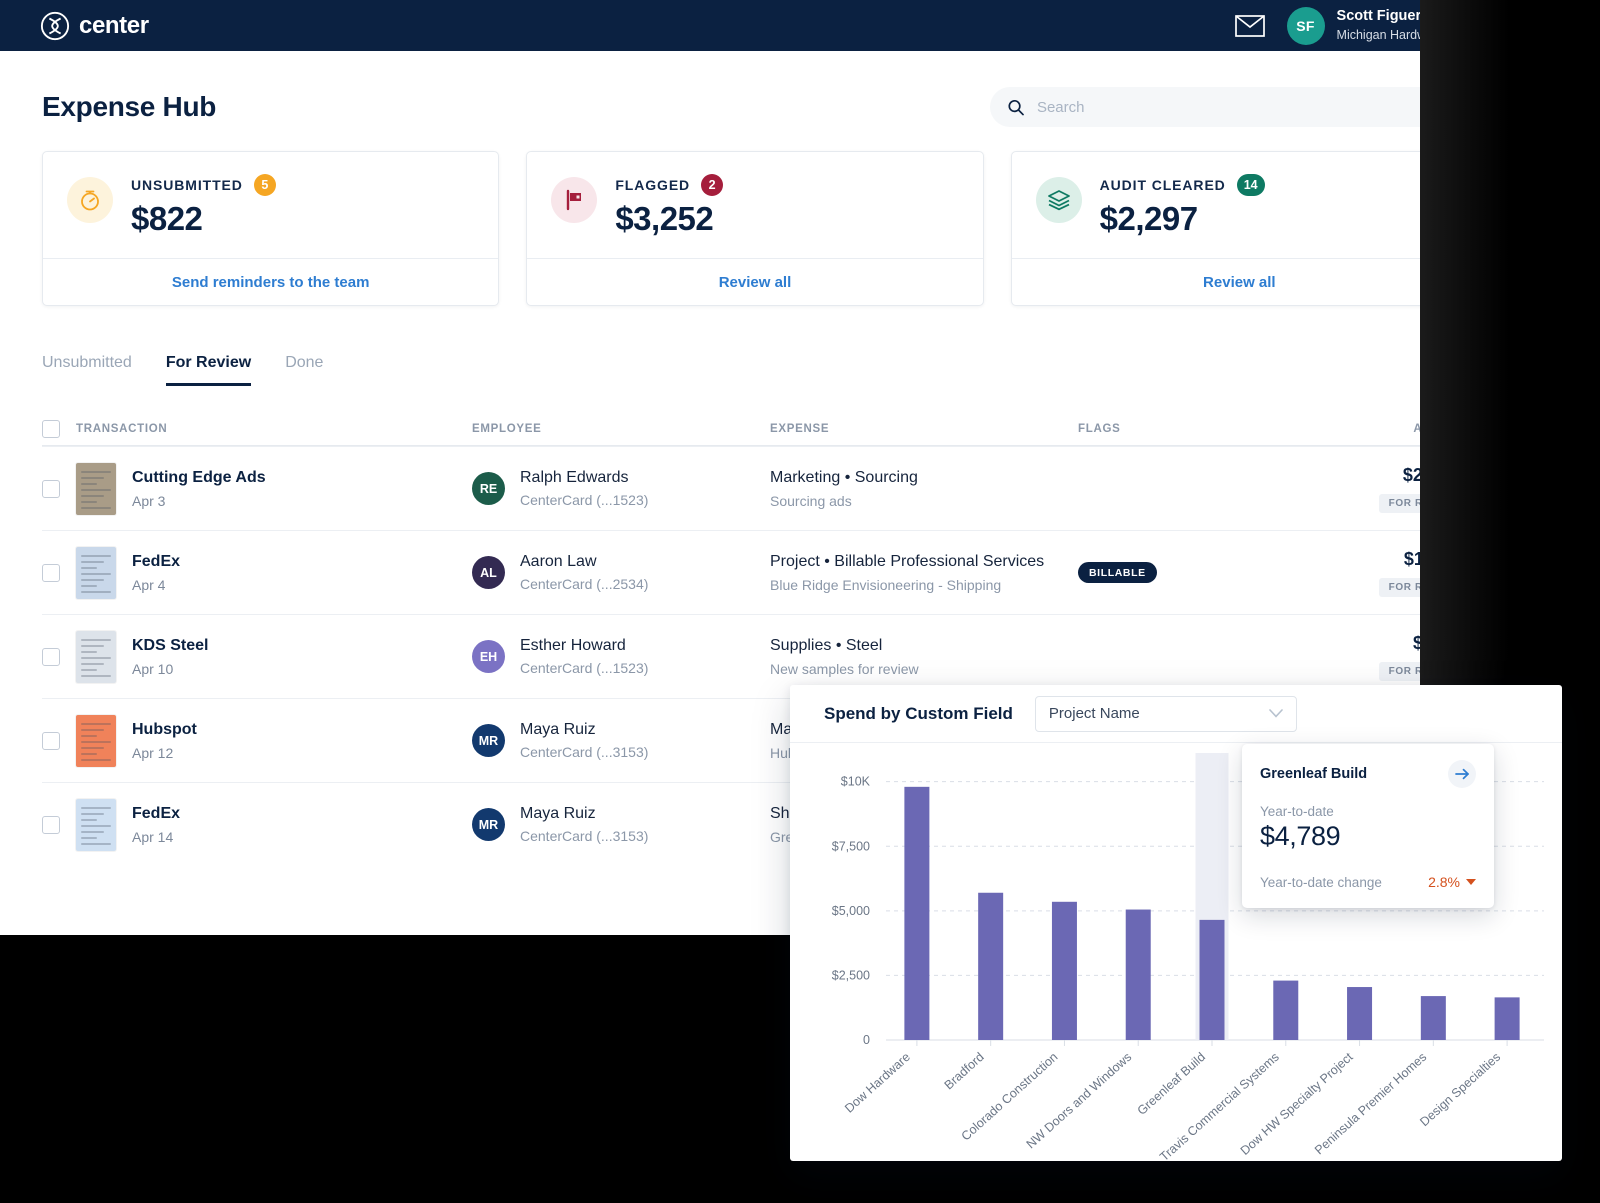 Image resolution: width=1600 pixels, height=1203 pixels. Describe the element at coordinates (1242, 107) in the screenshot. I see `search-input` at that location.